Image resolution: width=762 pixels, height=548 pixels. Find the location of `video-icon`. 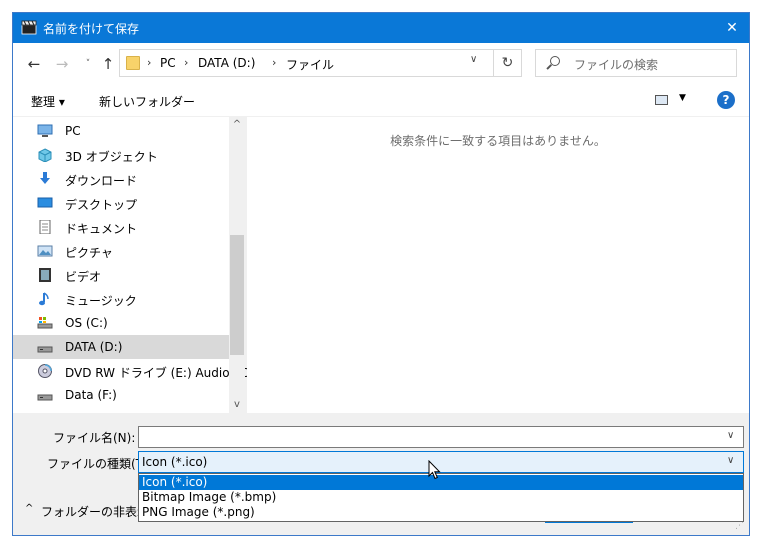

video-icon is located at coordinates (45, 275).